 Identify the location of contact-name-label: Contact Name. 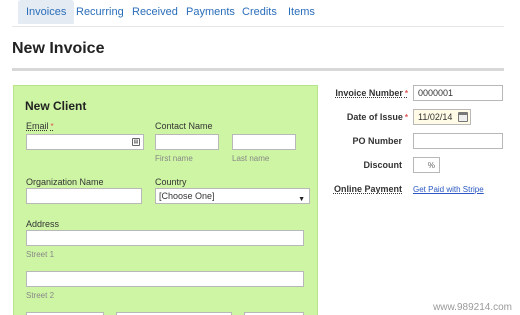
(184, 126).